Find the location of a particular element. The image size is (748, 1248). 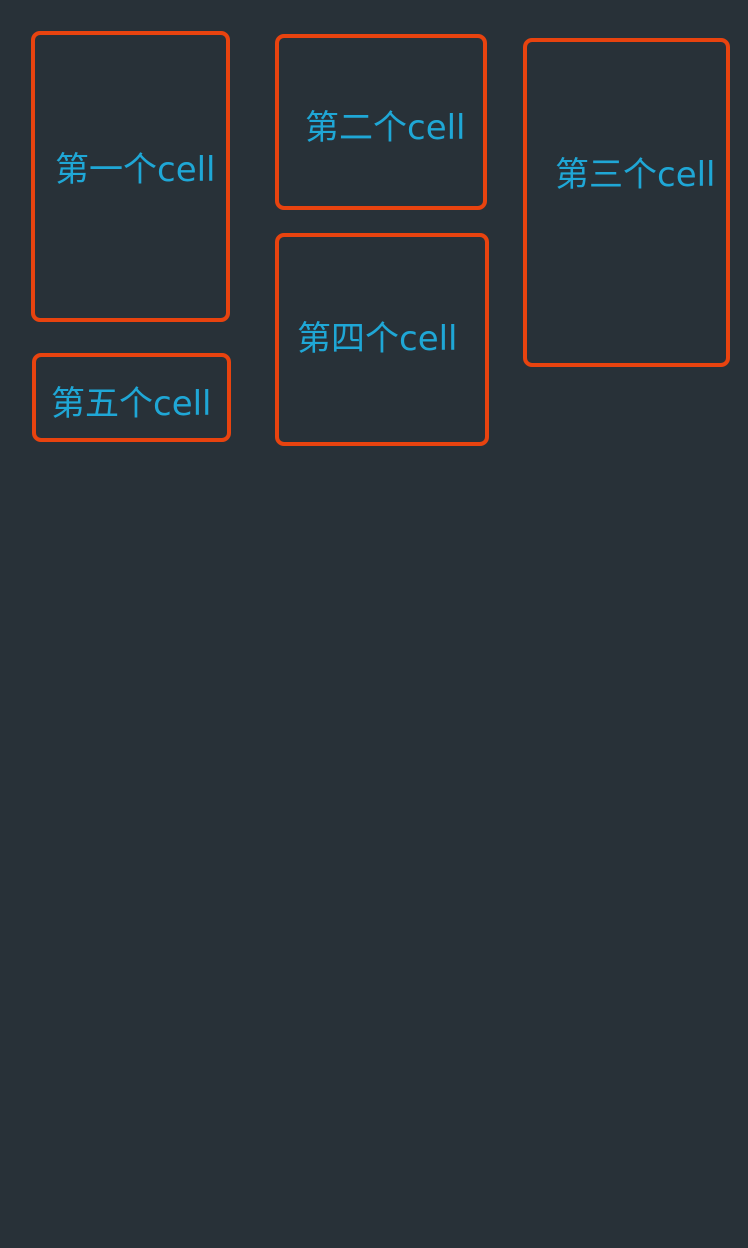

cell-2: 第二个cell is located at coordinates (381, 122).